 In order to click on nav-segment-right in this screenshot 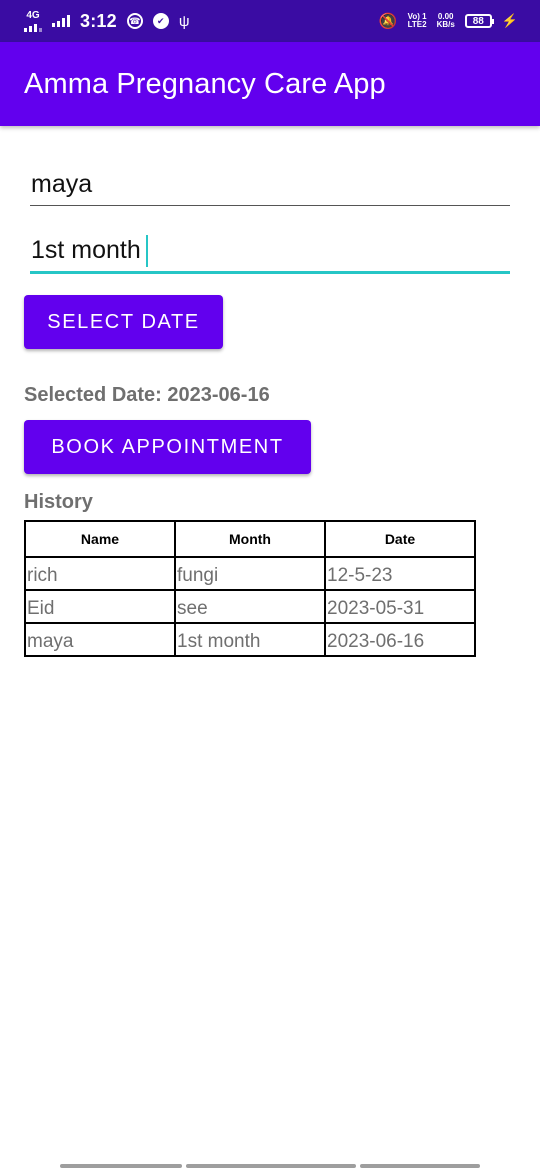, I will do `click(420, 1166)`.